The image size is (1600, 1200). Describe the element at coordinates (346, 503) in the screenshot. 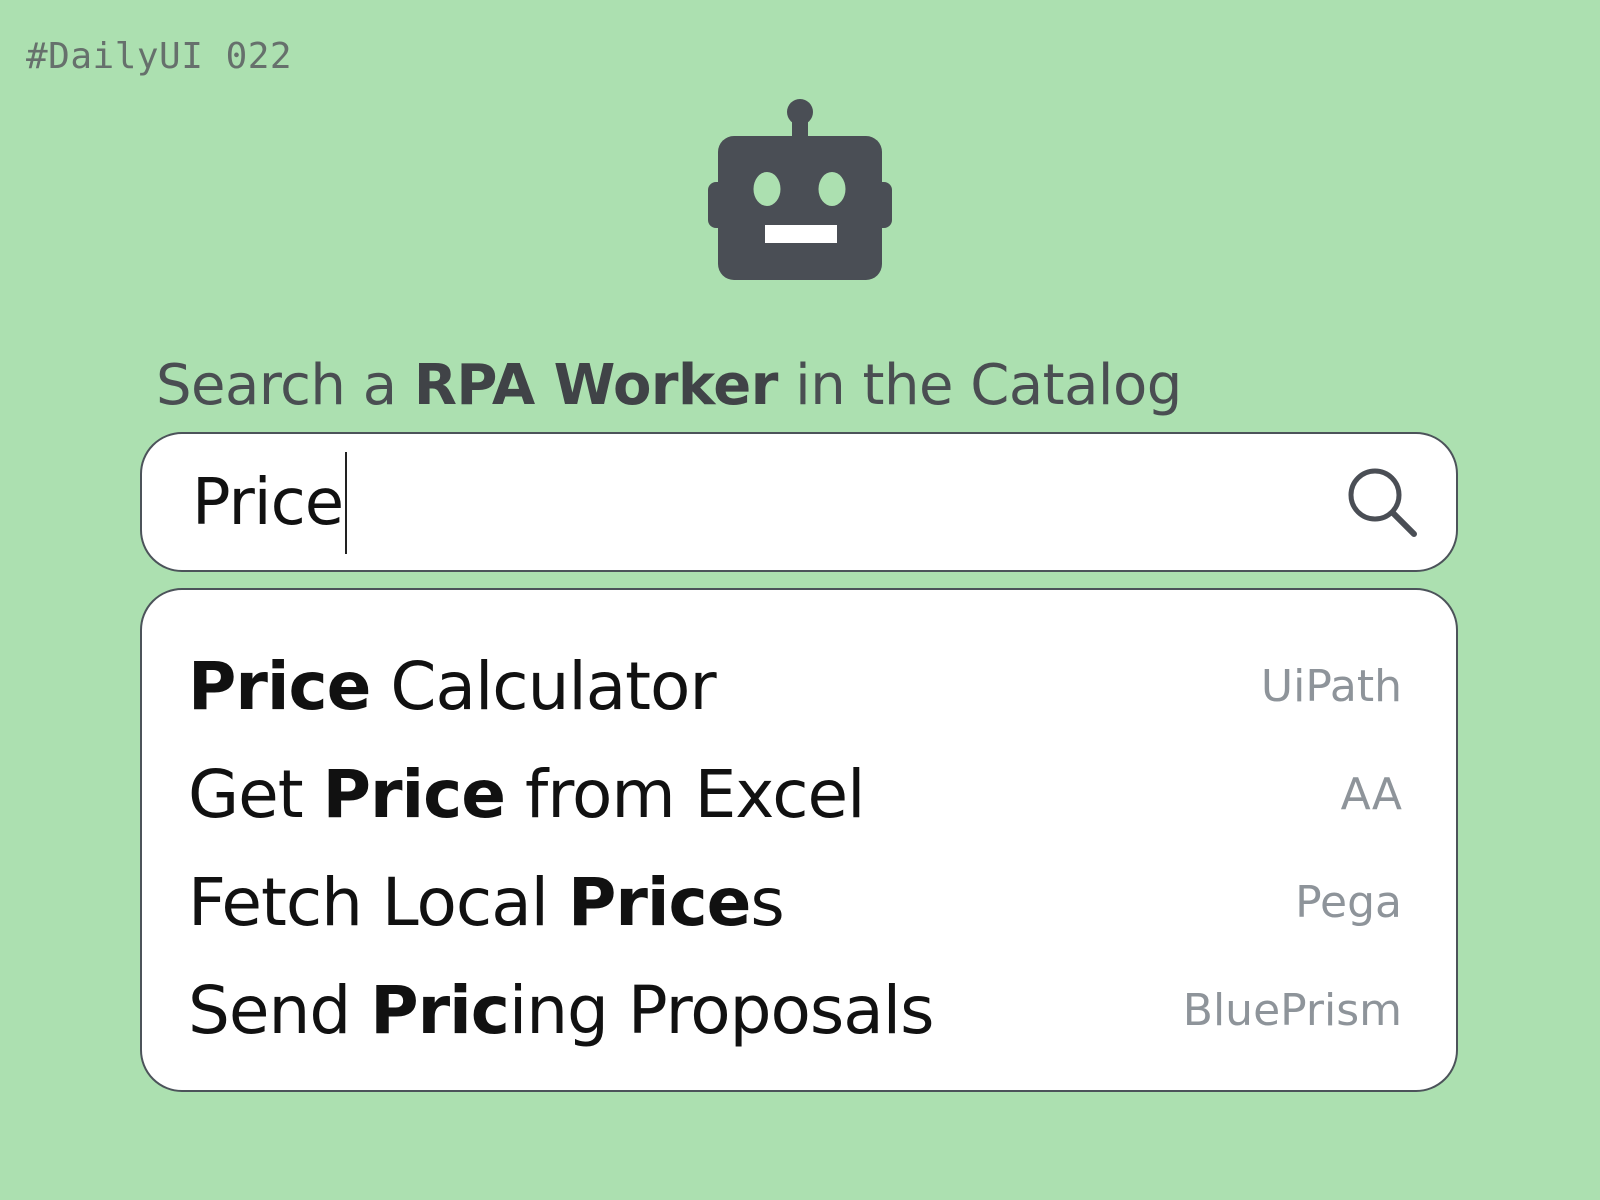

I see `text-caret` at that location.